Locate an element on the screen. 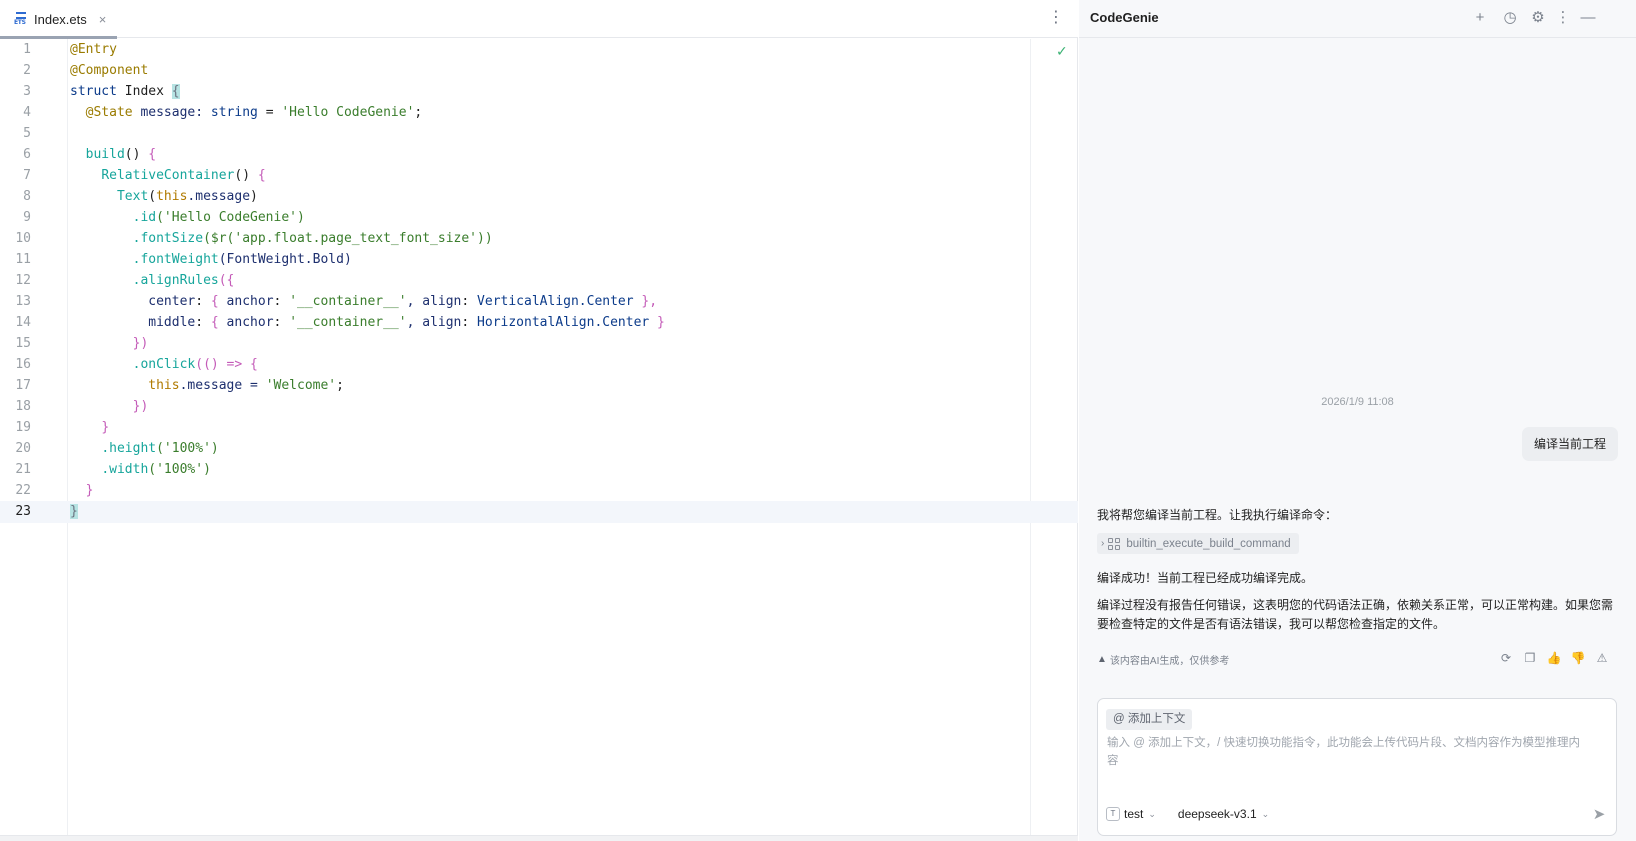 The width and height of the screenshot is (1636, 841). gear-icon: ⚙ is located at coordinates (1538, 18).